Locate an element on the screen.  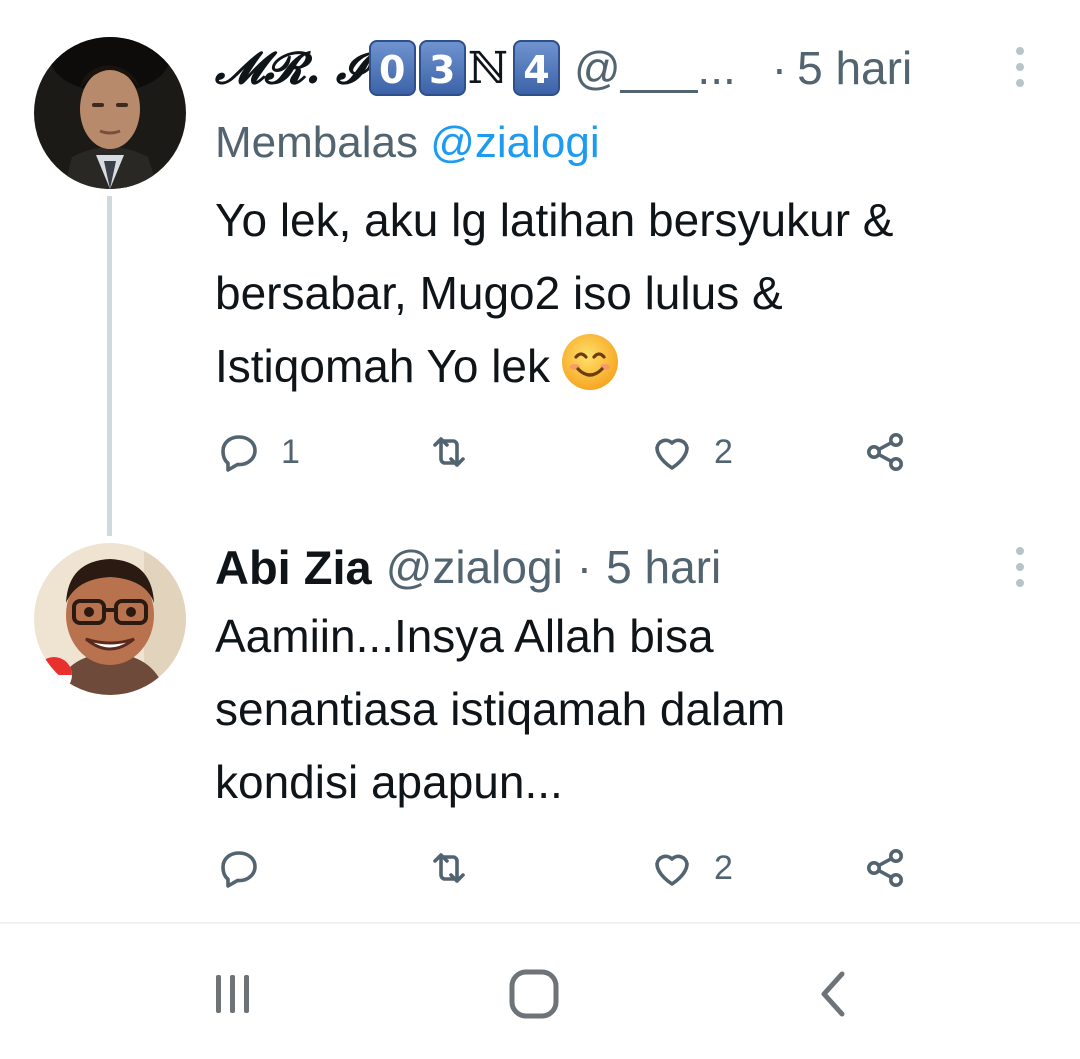
replying-to: Membalas @zialogi is located at coordinates (407, 143).